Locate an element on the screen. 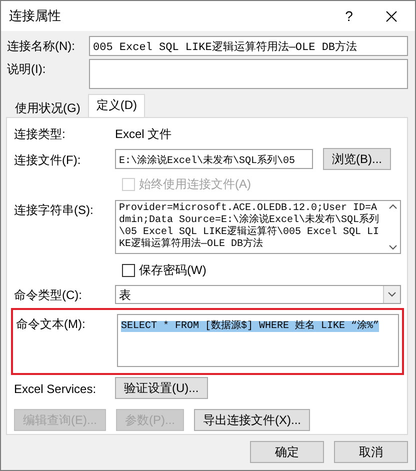  excel-services-label: Excel Services: is located at coordinates (56, 388).